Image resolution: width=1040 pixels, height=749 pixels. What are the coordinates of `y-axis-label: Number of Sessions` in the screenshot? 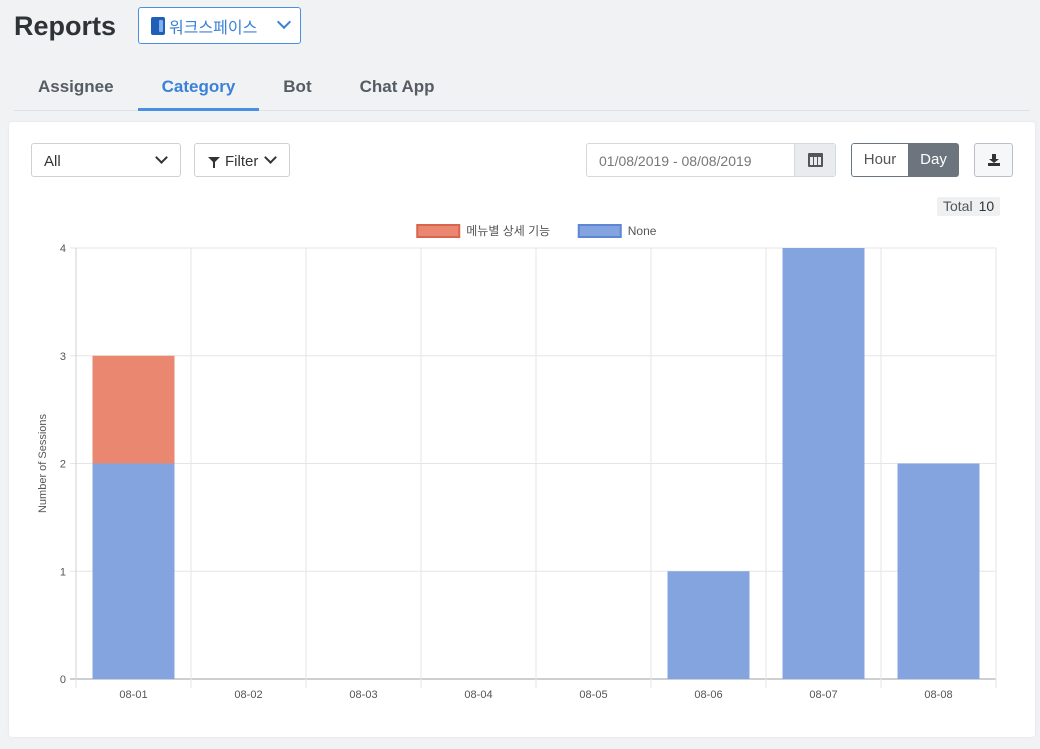 It's located at (43, 463).